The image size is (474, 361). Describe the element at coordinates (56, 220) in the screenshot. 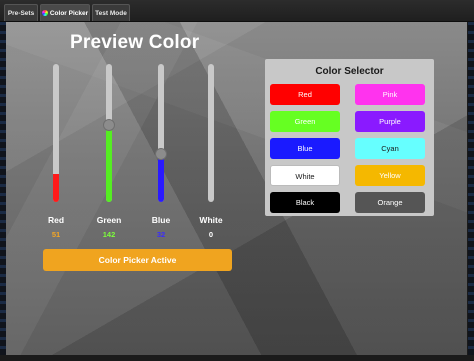

I see `red-slider-label: Red` at that location.